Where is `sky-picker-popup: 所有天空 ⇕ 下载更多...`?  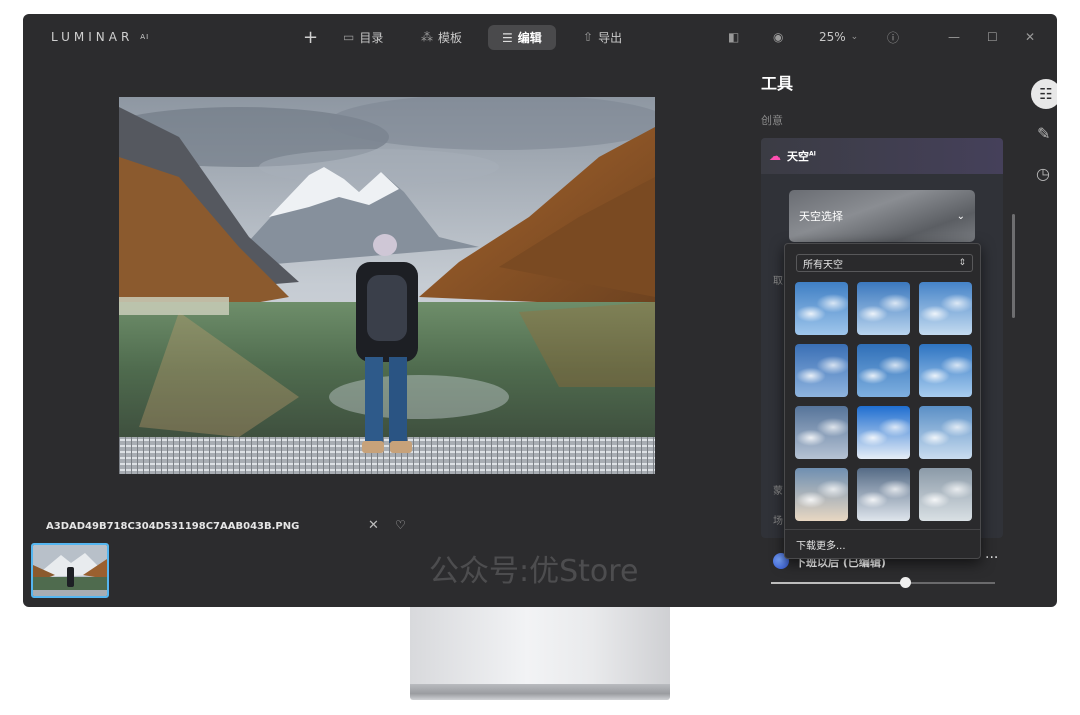 sky-picker-popup: 所有天空 ⇕ 下载更多... is located at coordinates (882, 401).